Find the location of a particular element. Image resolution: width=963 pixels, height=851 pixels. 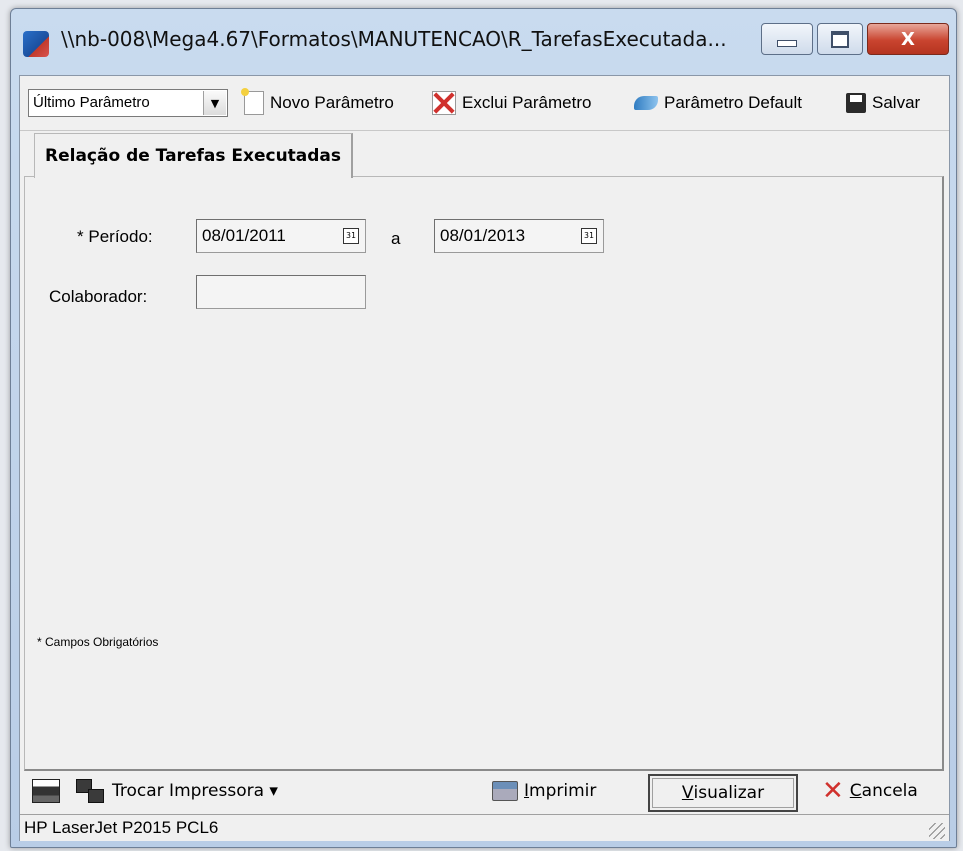

colaborador-field is located at coordinates (281, 292).